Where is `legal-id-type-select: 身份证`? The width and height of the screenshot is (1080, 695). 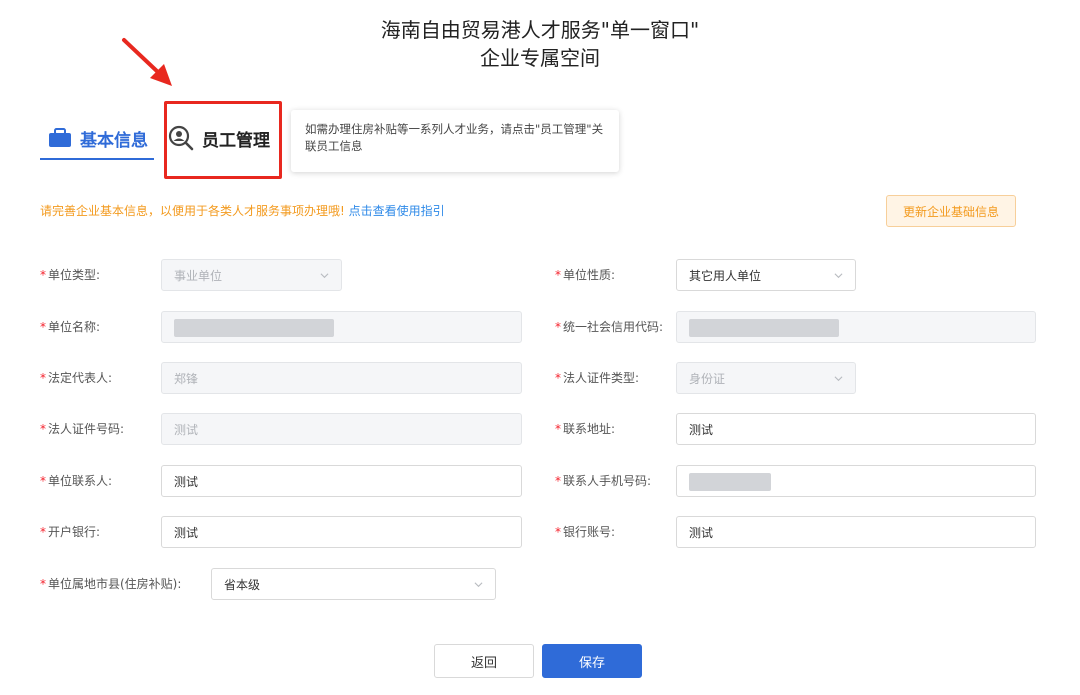
legal-id-type-select: 身份证 is located at coordinates (766, 378).